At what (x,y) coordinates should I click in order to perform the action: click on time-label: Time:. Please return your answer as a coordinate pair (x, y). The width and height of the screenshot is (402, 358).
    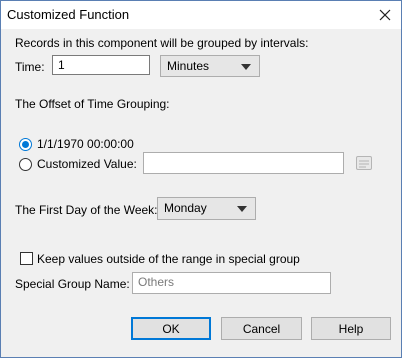
    Looking at the image, I should click on (30, 67).